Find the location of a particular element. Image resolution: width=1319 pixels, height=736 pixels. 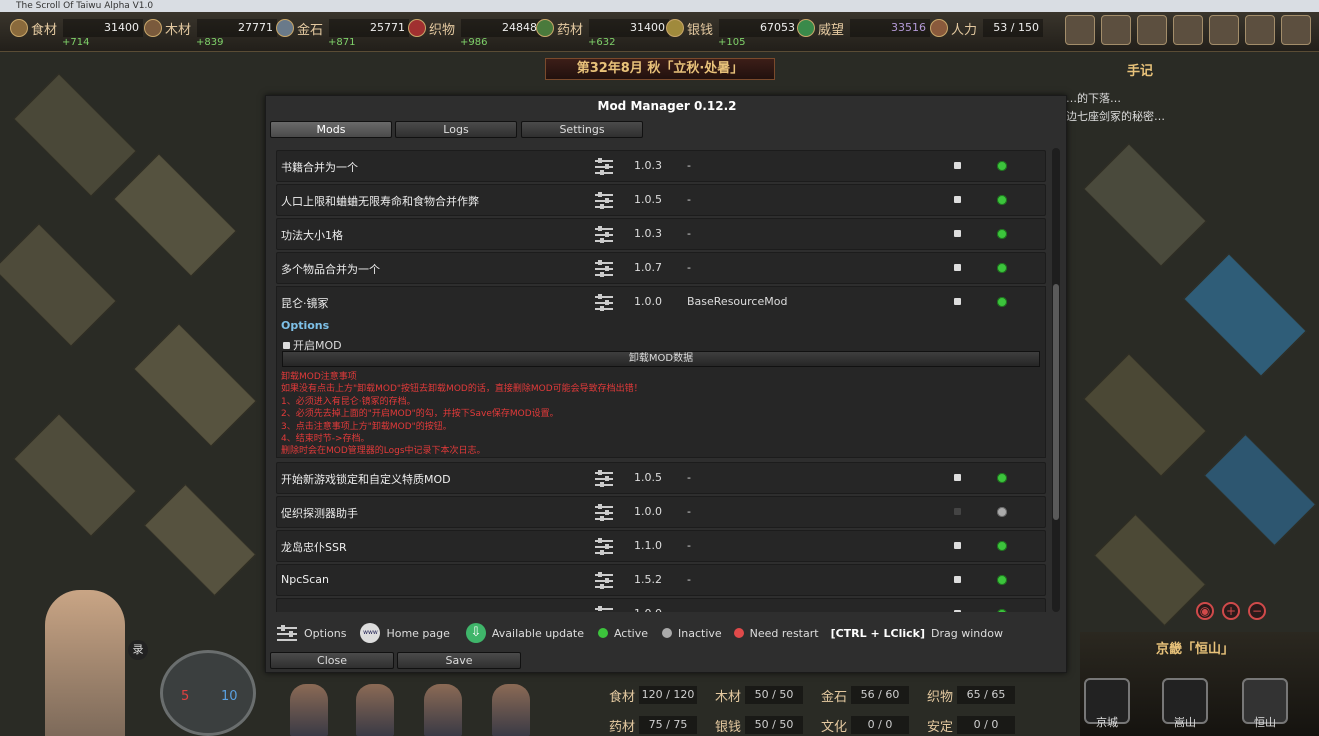

mod-name: 书籍合并为一个 is located at coordinates (319, 167).